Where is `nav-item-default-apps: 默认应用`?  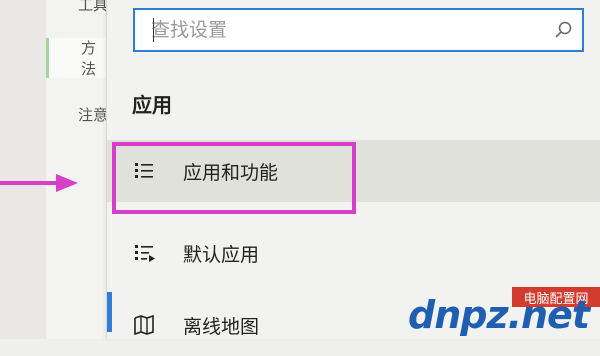 nav-item-default-apps: 默认应用 is located at coordinates (353, 253).